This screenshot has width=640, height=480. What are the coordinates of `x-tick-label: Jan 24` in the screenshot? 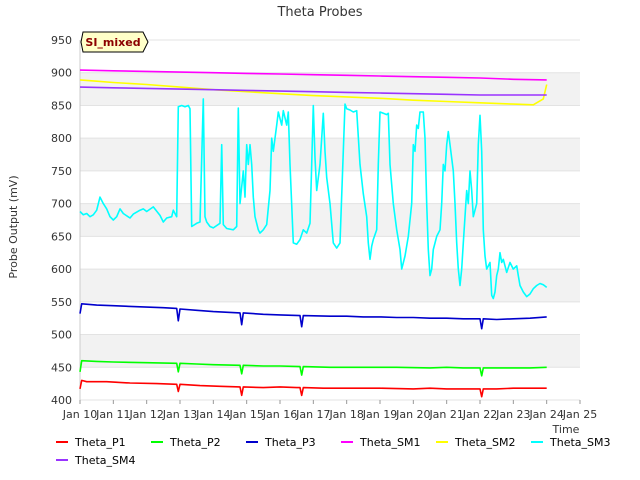 It's located at (545, 414).